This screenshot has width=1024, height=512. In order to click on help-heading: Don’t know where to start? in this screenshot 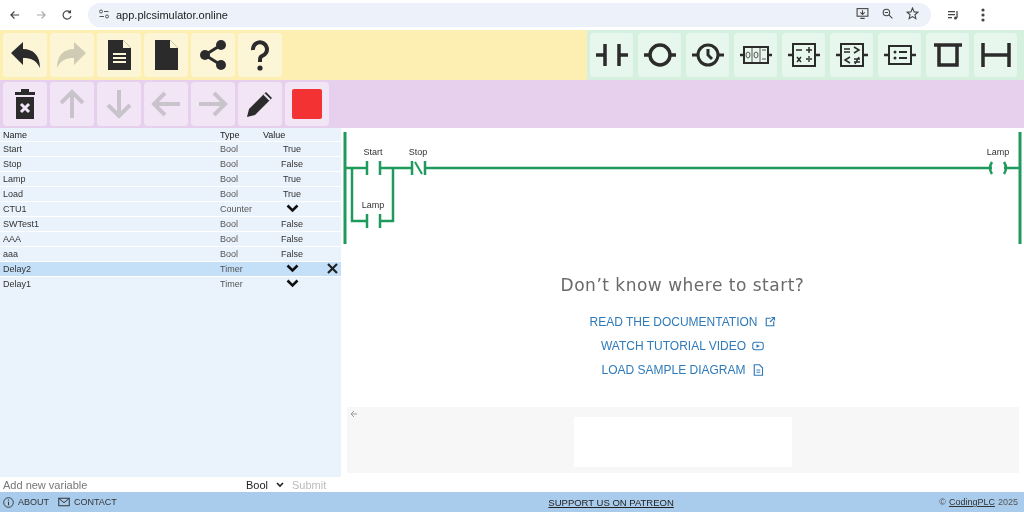, I will do `click(682, 285)`.